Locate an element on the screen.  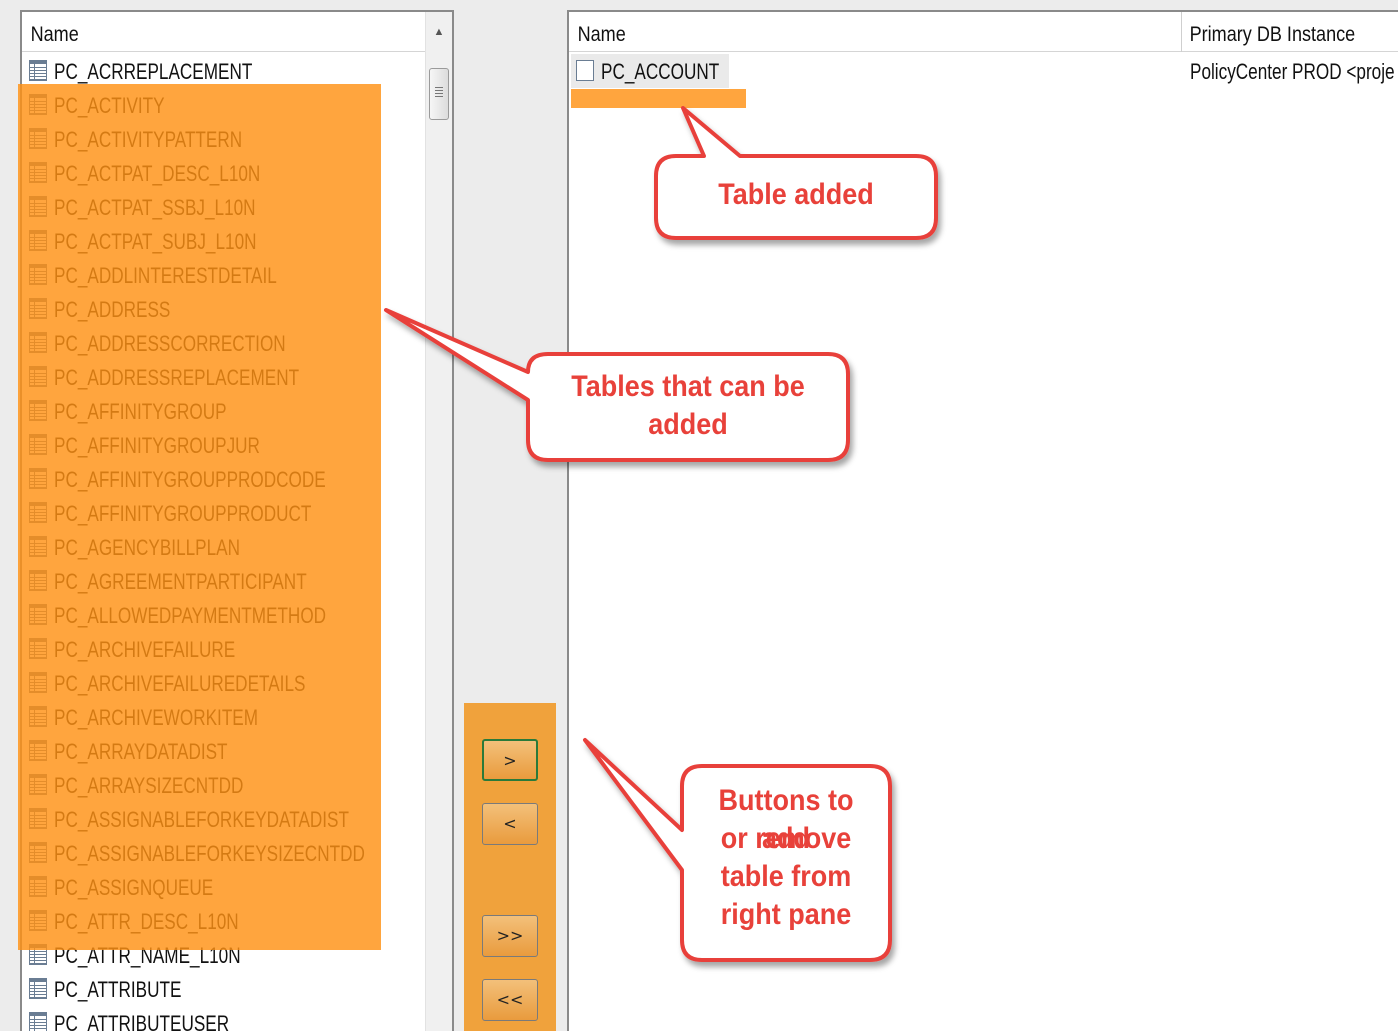
list-item-label: PC_AGREEMENTPARTICIPANT is located at coordinates (180, 581).